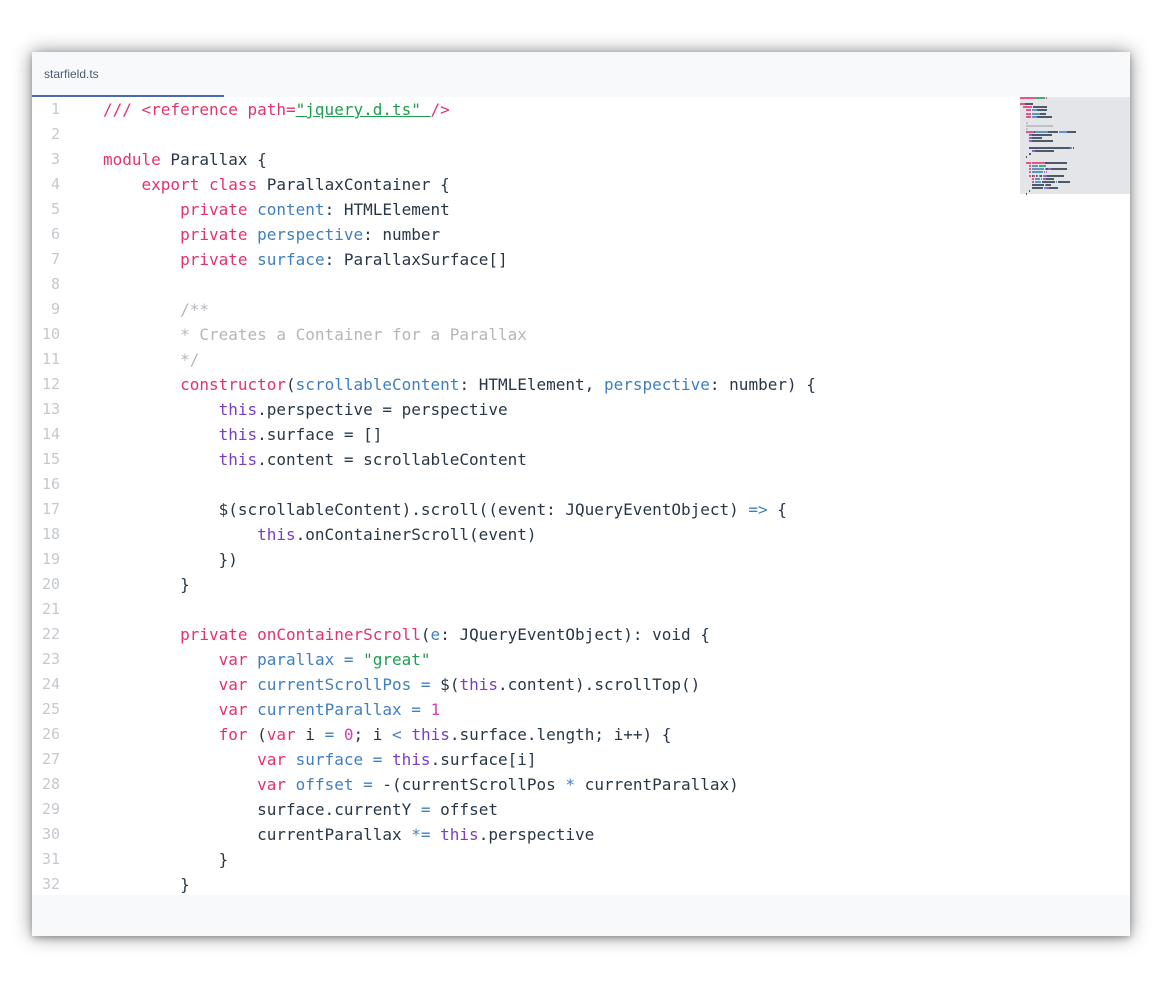 This screenshot has height=1000, width=1162. Describe the element at coordinates (483, 759) in the screenshot. I see `code-token: .surface[i]` at that location.